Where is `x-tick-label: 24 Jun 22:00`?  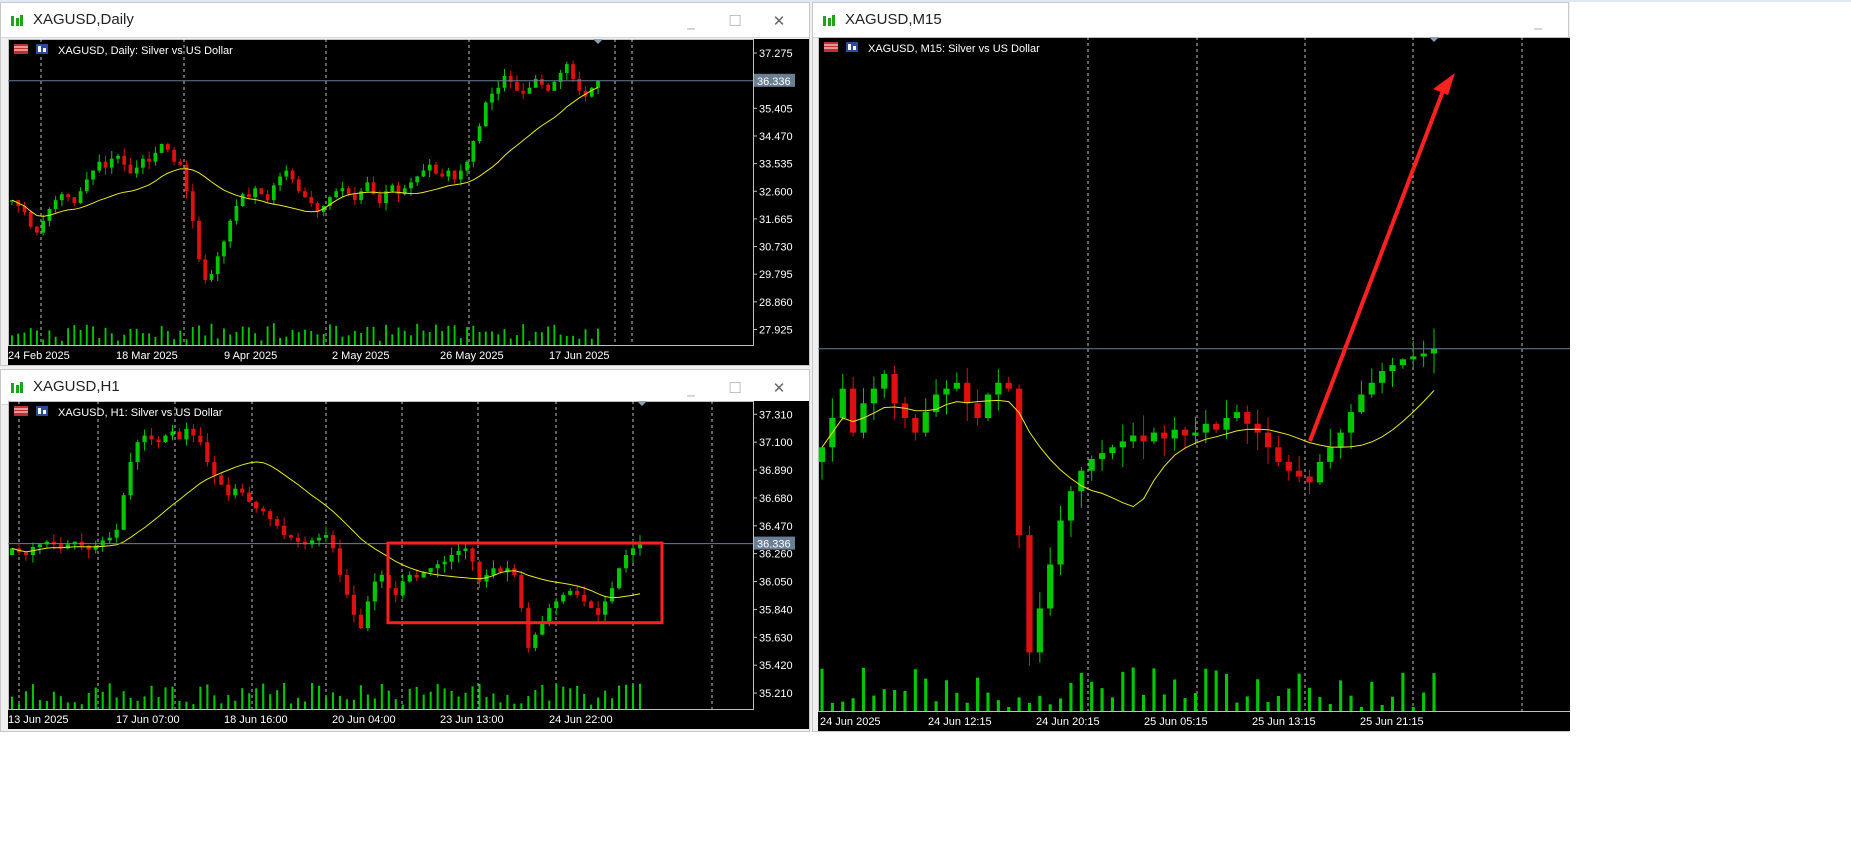
x-tick-label: 24 Jun 22:00 is located at coordinates (581, 720).